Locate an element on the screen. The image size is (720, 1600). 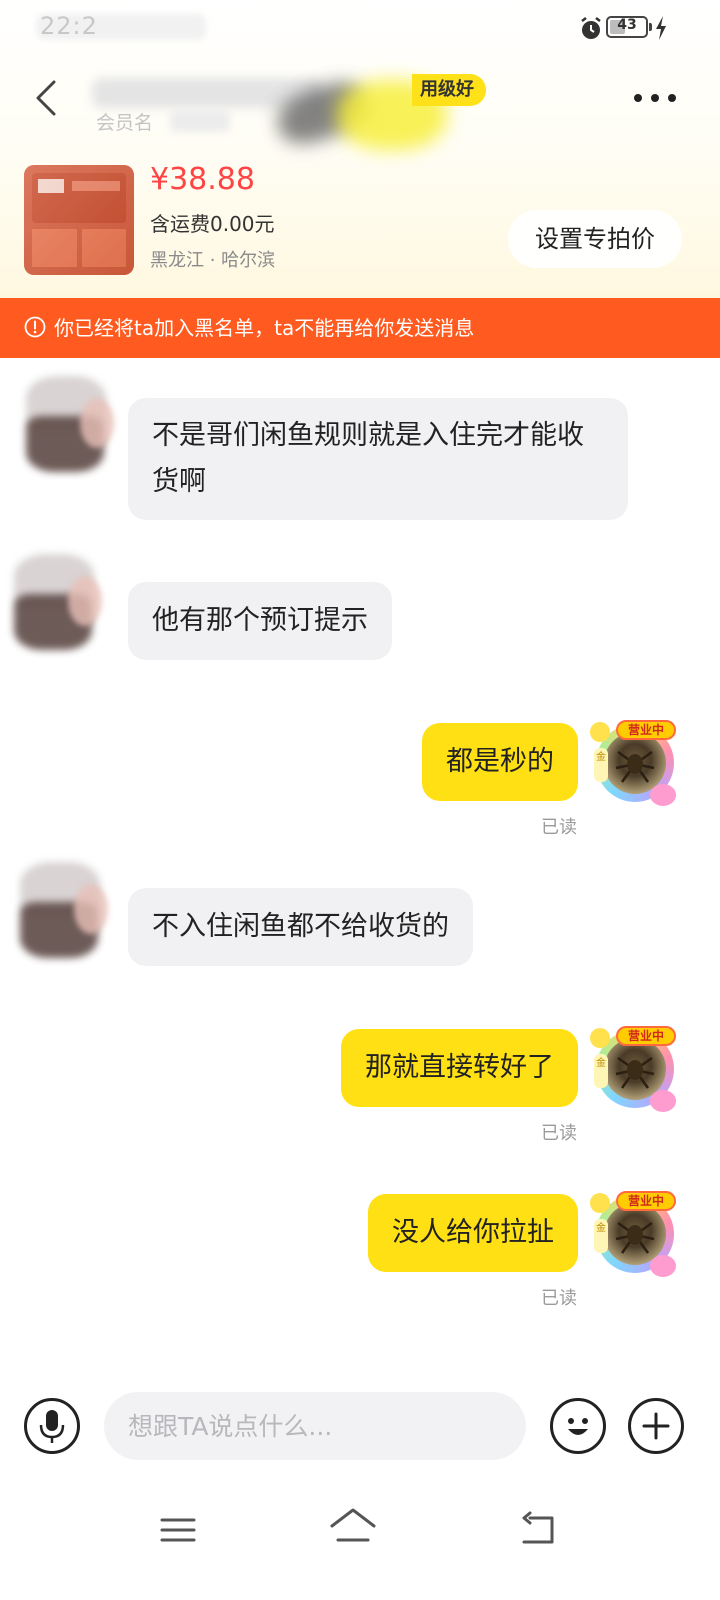
battery-tip is located at coordinates (650, 27).